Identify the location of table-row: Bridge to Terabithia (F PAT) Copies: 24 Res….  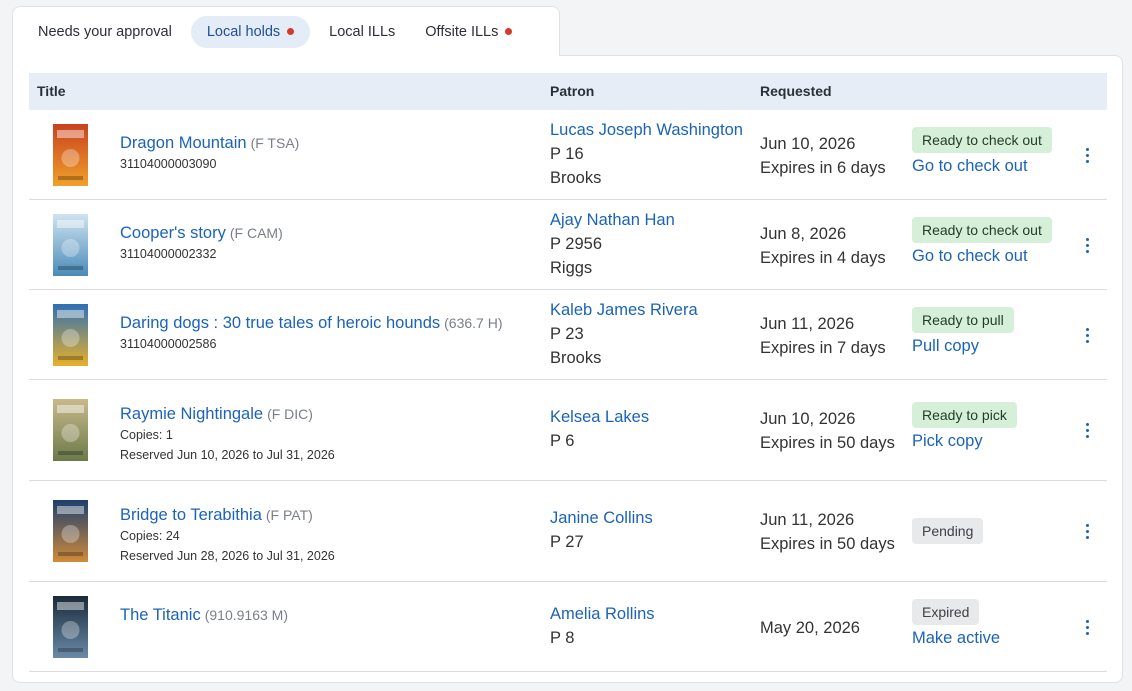
(568, 531).